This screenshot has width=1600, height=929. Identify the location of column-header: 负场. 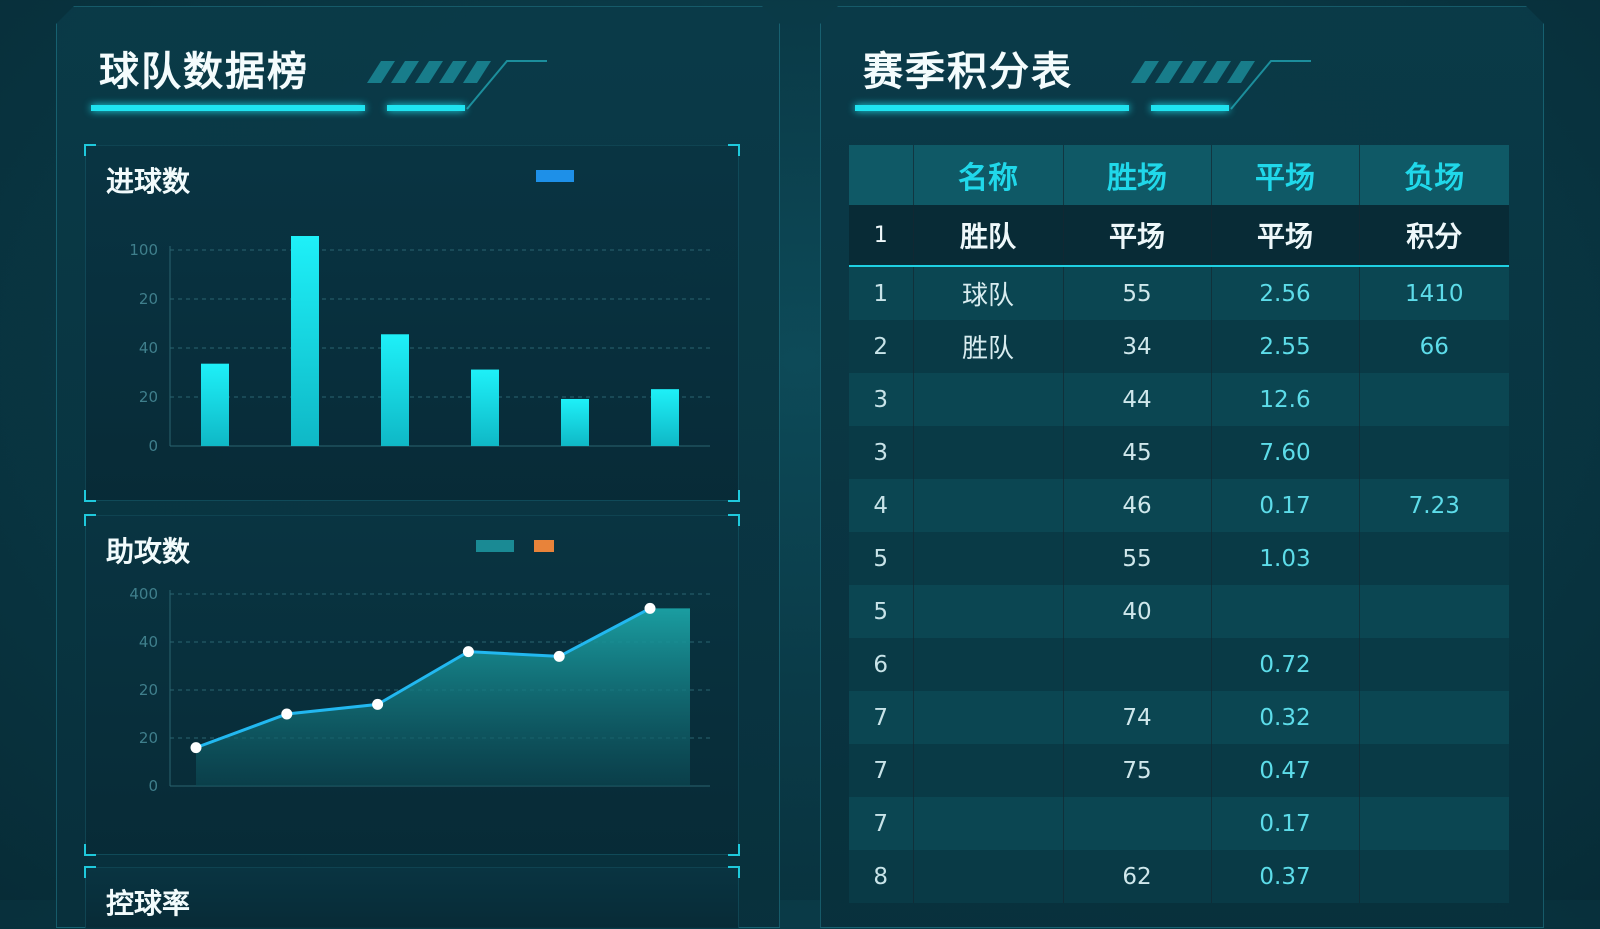
(1434, 175).